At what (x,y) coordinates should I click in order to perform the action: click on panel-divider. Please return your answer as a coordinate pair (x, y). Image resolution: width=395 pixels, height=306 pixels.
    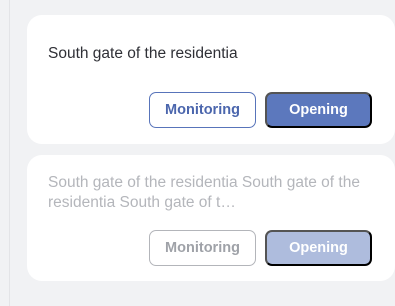
    Looking at the image, I should click on (9, 153).